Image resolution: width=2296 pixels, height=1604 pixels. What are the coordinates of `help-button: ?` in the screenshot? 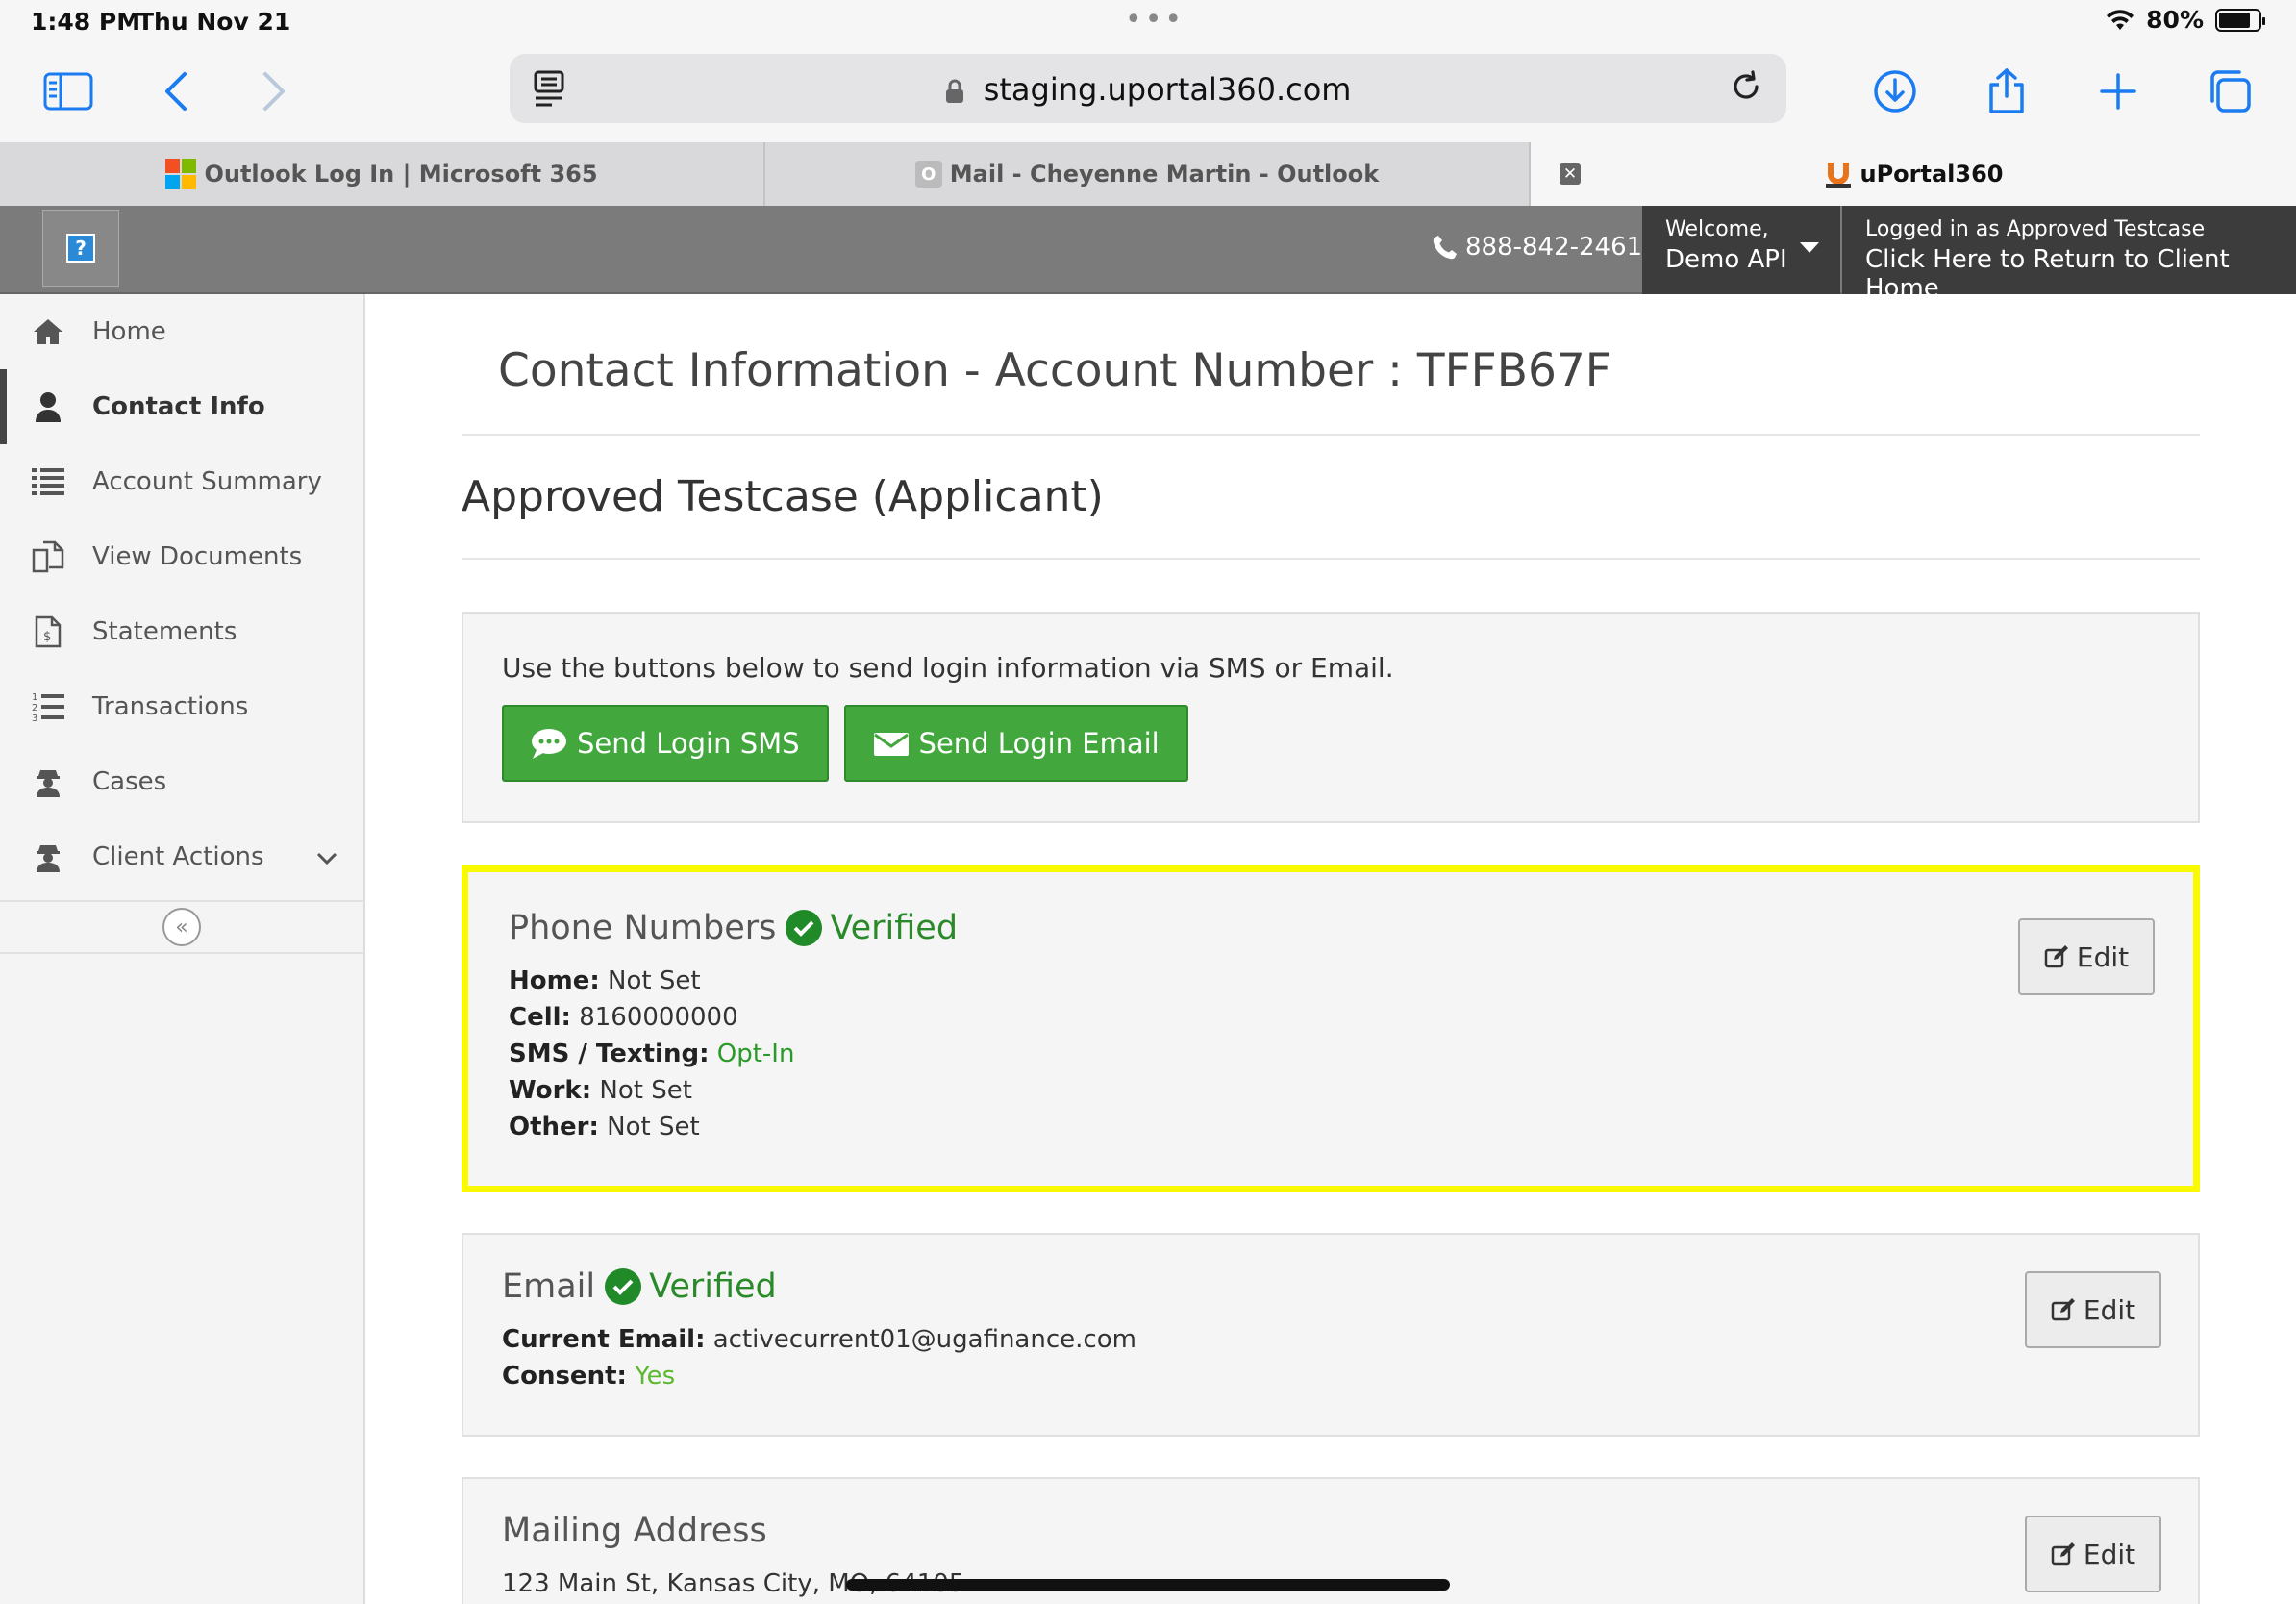 It's located at (80, 248).